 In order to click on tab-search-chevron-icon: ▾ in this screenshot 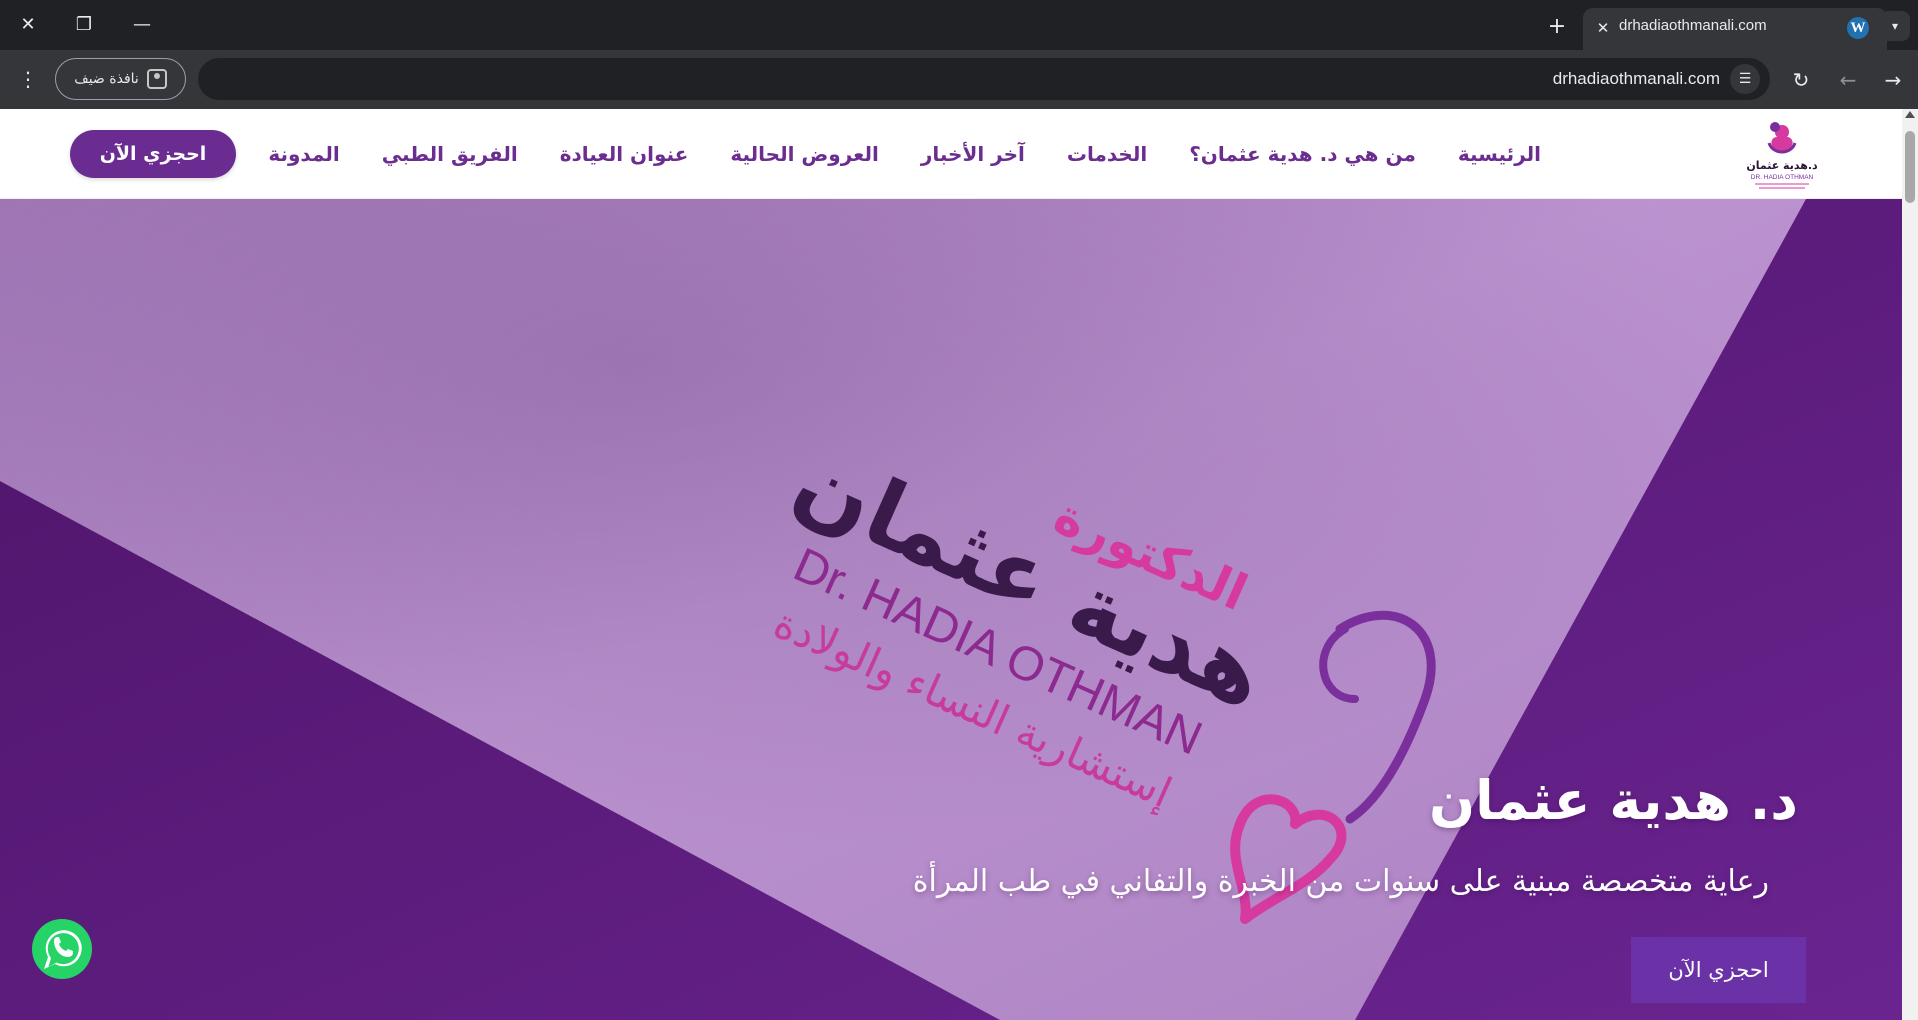, I will do `click(1895, 26)`.